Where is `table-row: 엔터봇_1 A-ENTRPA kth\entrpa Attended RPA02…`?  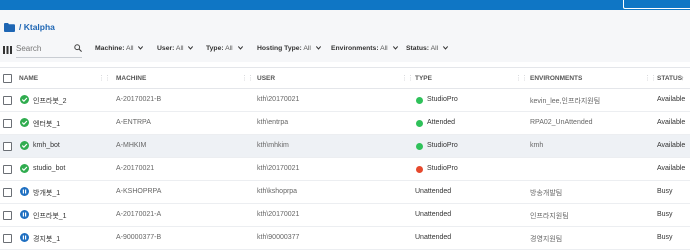 table-row: 엔터봇_1 A-ENTRPA kth\entrpa Attended RPA02… is located at coordinates (345, 123).